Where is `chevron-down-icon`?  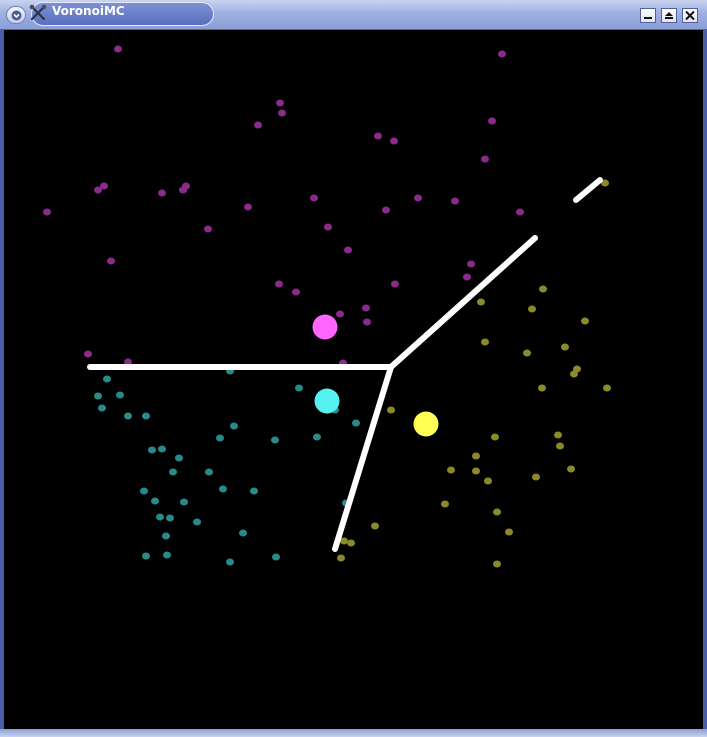 chevron-down-icon is located at coordinates (16, 15).